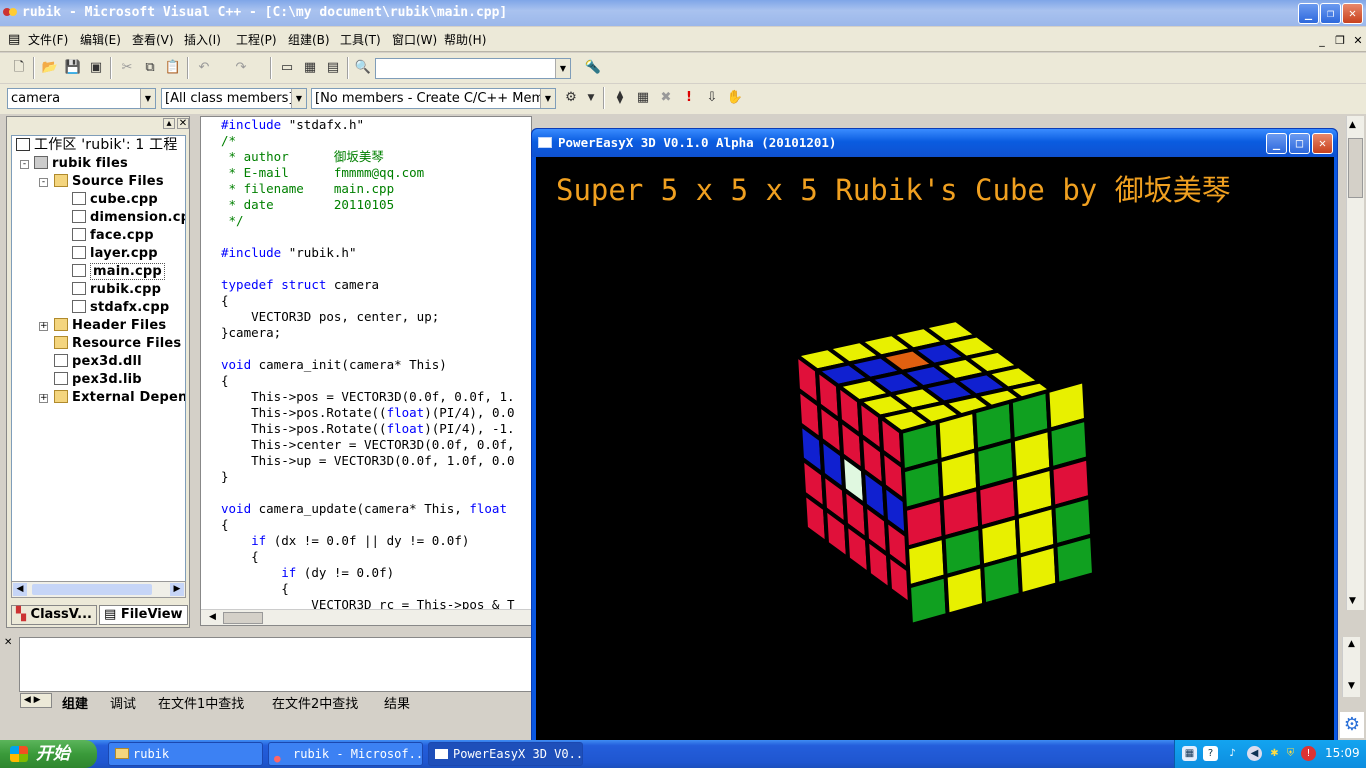 The height and width of the screenshot is (768, 1366). I want to click on workspace-icon: ▭, so click(287, 68).